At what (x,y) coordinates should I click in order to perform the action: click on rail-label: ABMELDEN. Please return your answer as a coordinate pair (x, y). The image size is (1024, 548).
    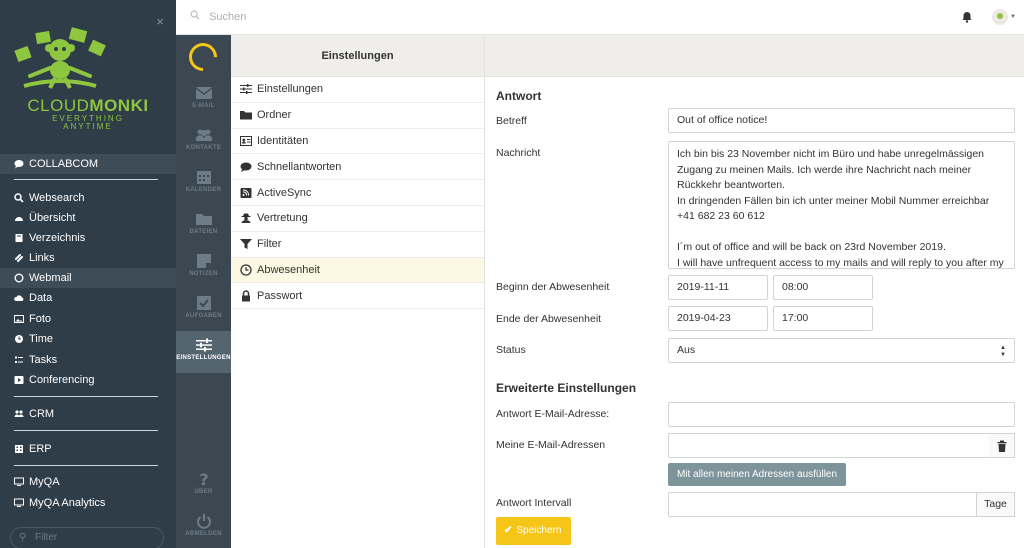
    Looking at the image, I should click on (203, 534).